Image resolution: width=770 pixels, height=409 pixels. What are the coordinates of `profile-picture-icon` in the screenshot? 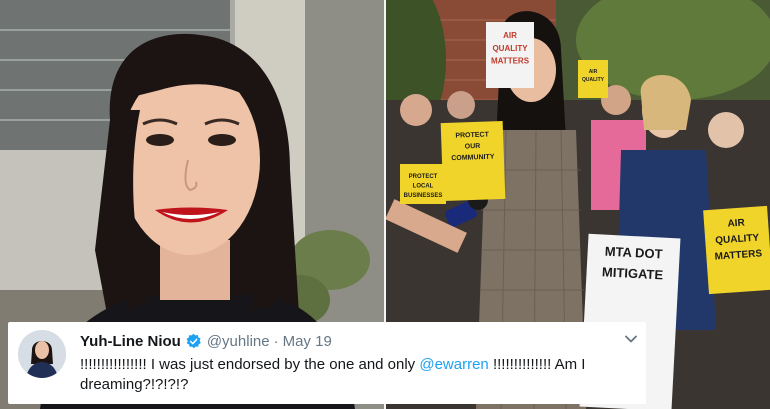 It's located at (42, 354).